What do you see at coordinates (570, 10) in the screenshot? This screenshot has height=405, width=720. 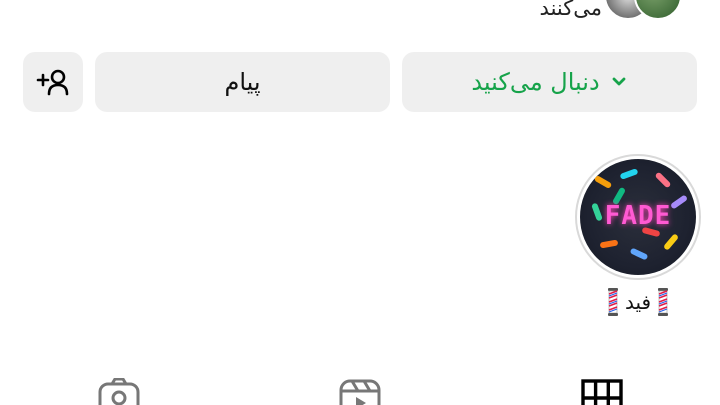 I see `followers-text: می‌کنند` at bounding box center [570, 10].